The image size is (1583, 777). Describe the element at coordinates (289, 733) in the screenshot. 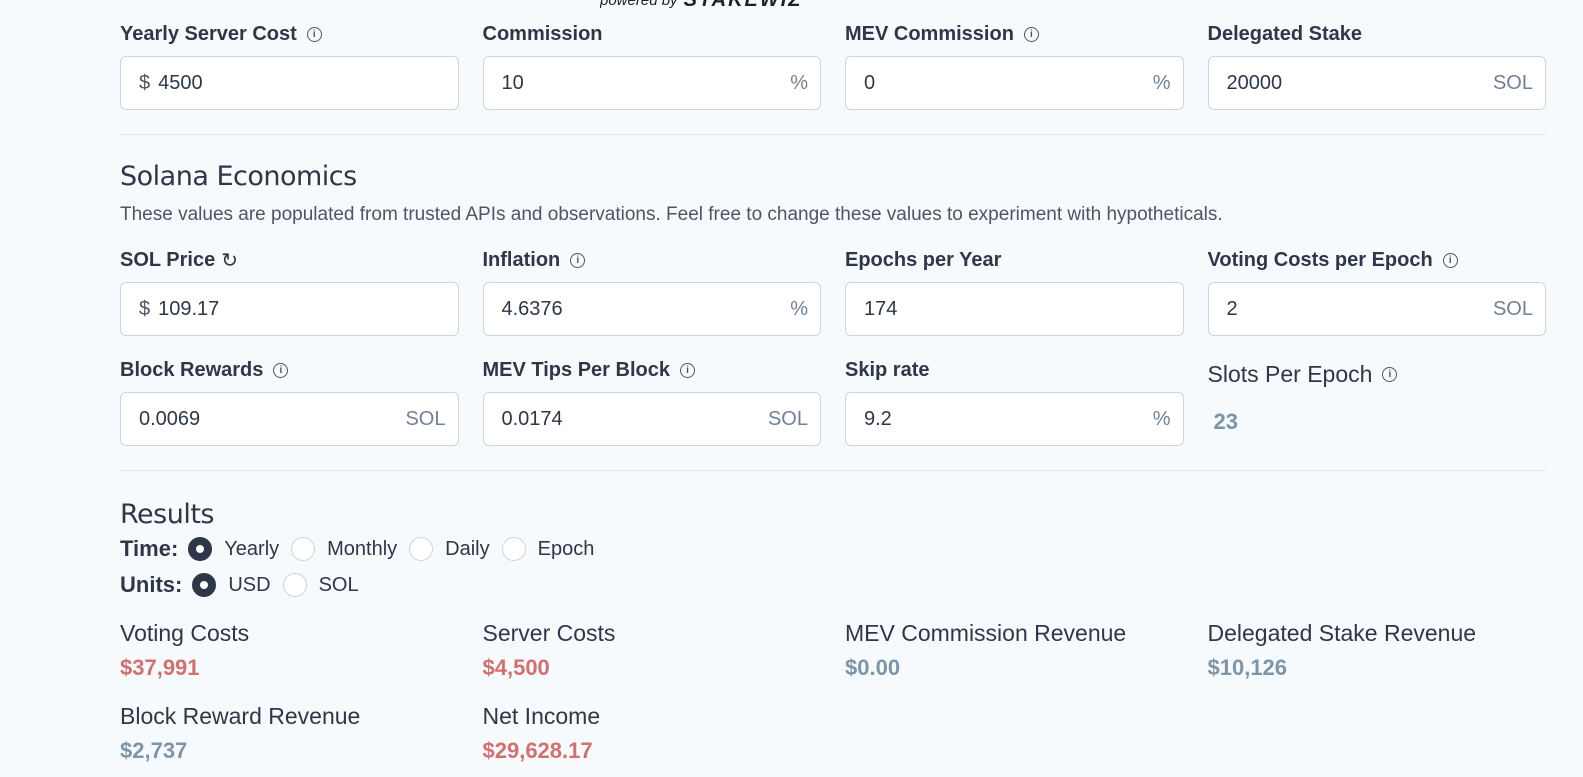

I see `block-reward-revenue-result: Block Reward Revenue $2,737` at that location.